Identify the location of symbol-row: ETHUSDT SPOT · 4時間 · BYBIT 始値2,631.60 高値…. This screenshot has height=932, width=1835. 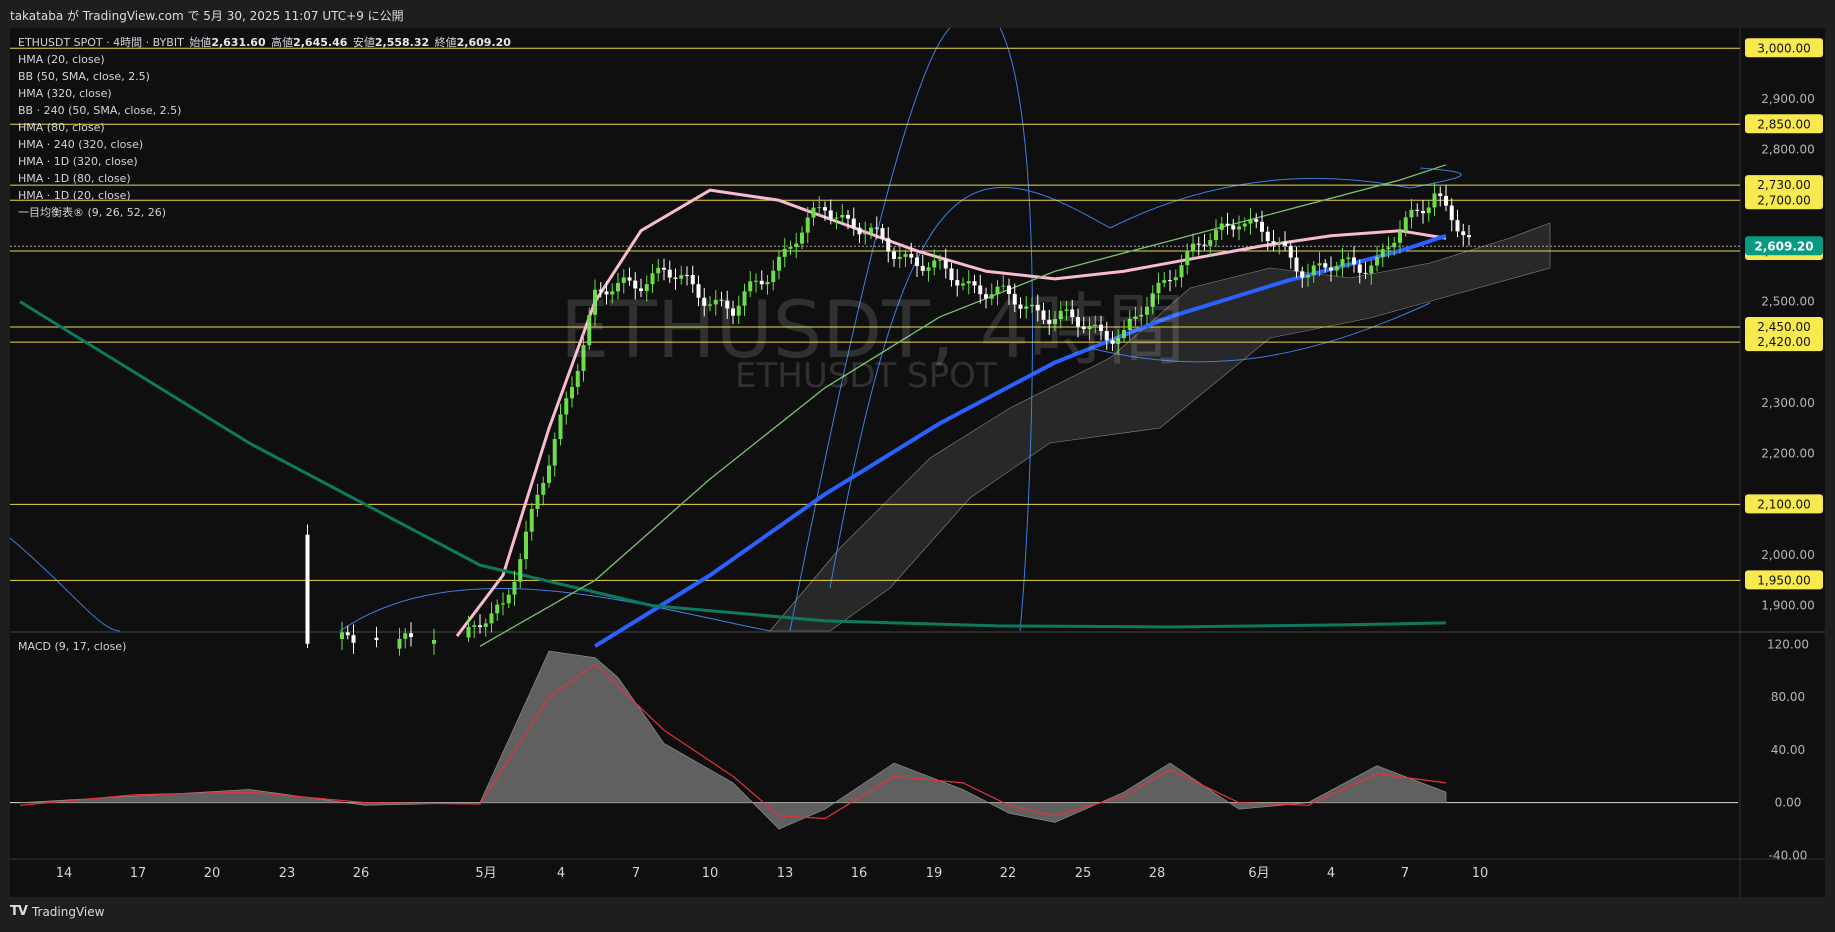
(264, 42).